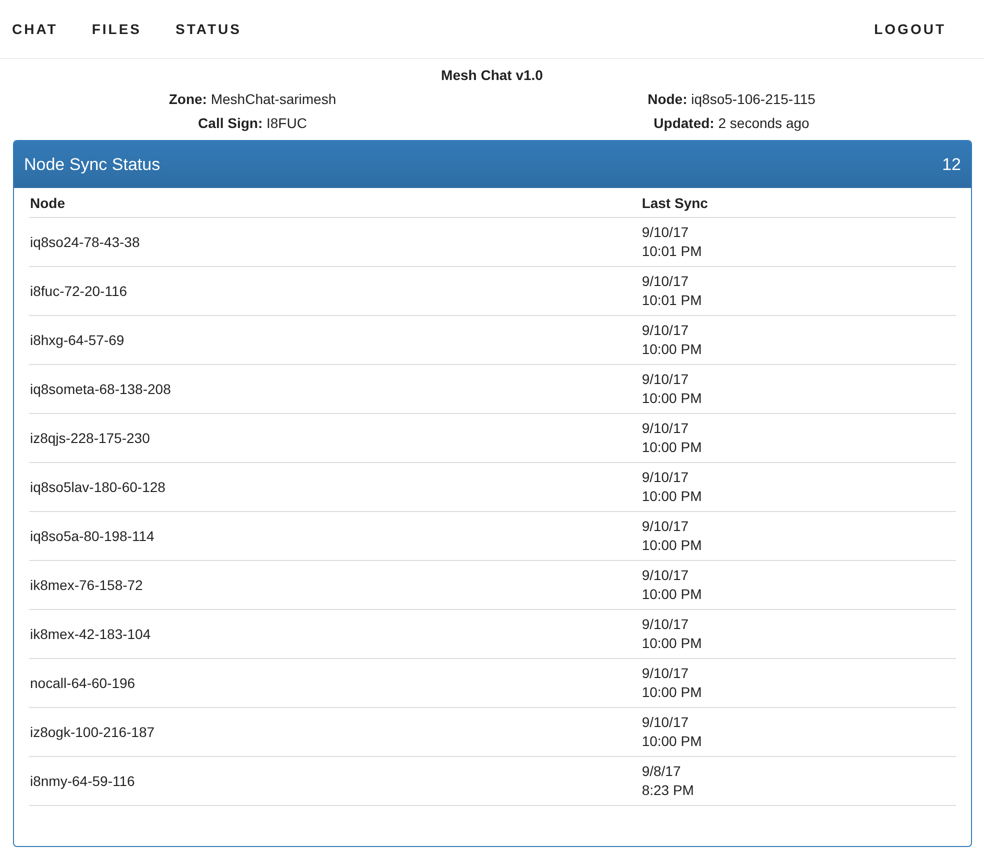 The height and width of the screenshot is (867, 984). What do you see at coordinates (335, 203) in the screenshot?
I see `column-header: Node` at bounding box center [335, 203].